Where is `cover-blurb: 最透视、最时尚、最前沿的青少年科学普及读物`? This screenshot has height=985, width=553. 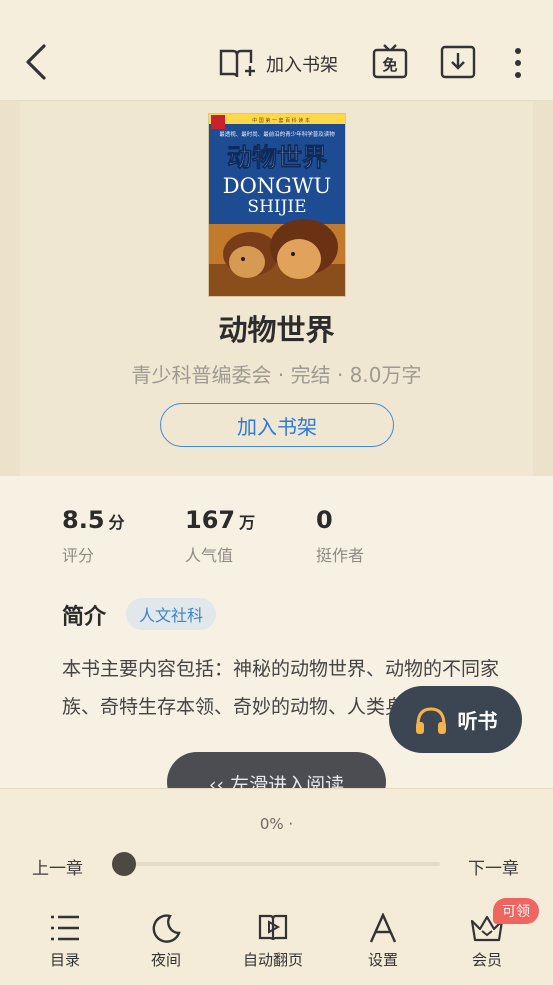
cover-blurb: 最透视、最时尚、最前沿的青少年科学普及读物 is located at coordinates (277, 134).